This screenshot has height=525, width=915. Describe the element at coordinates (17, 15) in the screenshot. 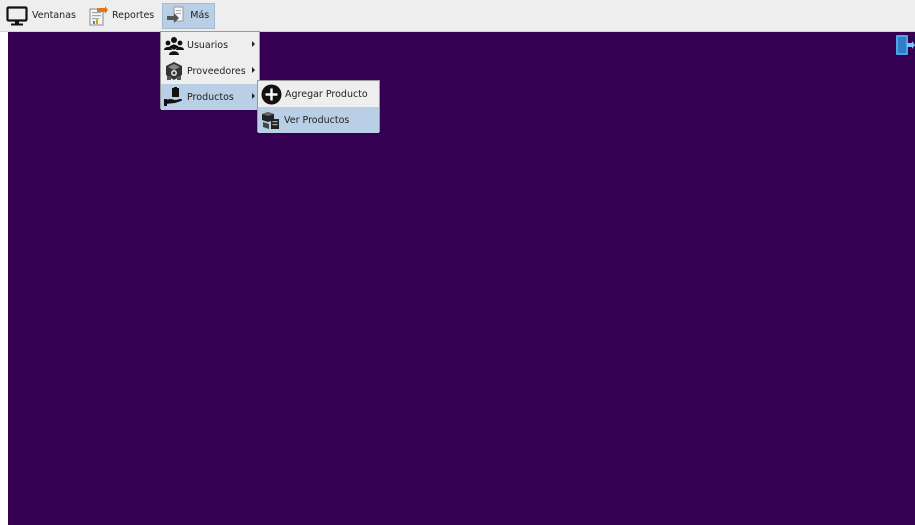

I see `monitor-icon` at that location.